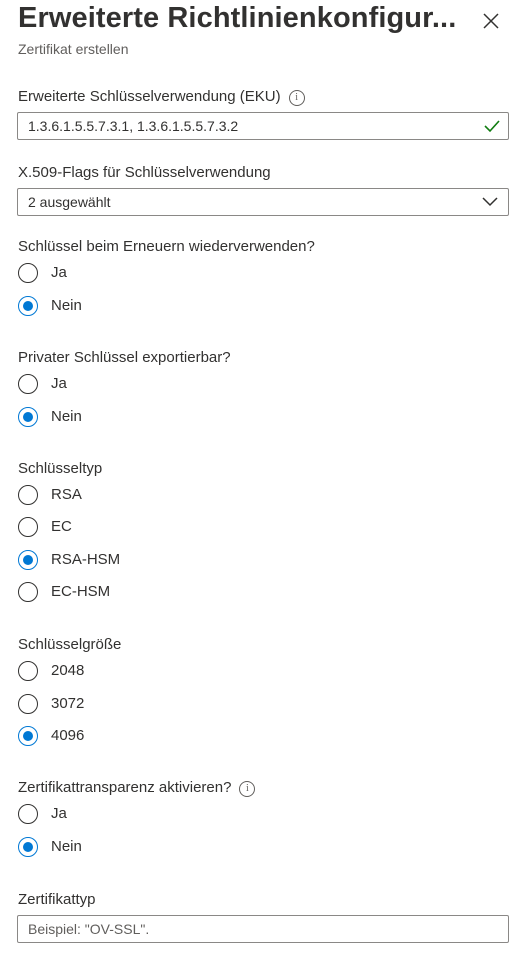 The image size is (525, 969). I want to click on radio-label: EC, so click(61, 526).